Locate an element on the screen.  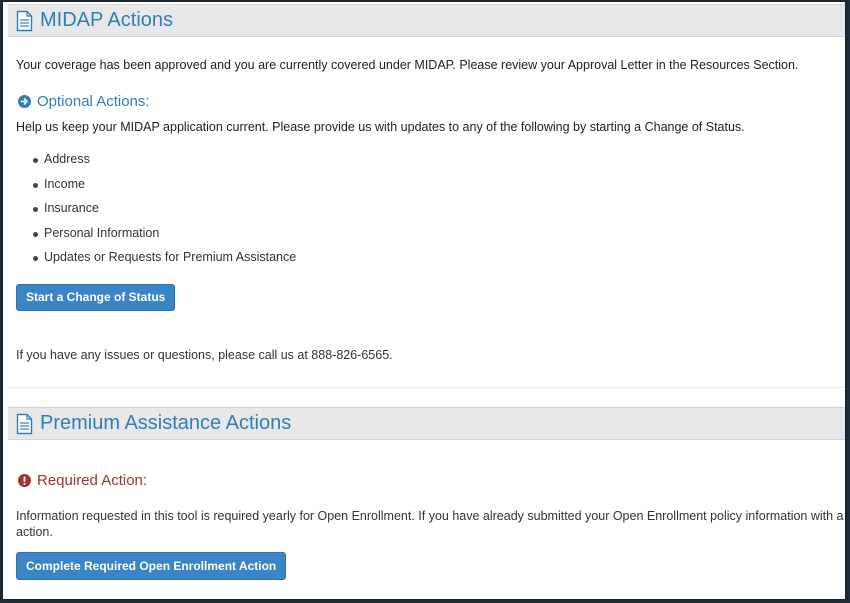
complete-open-enrollment-button: Complete Required Open Enrollment Action is located at coordinates (151, 566).